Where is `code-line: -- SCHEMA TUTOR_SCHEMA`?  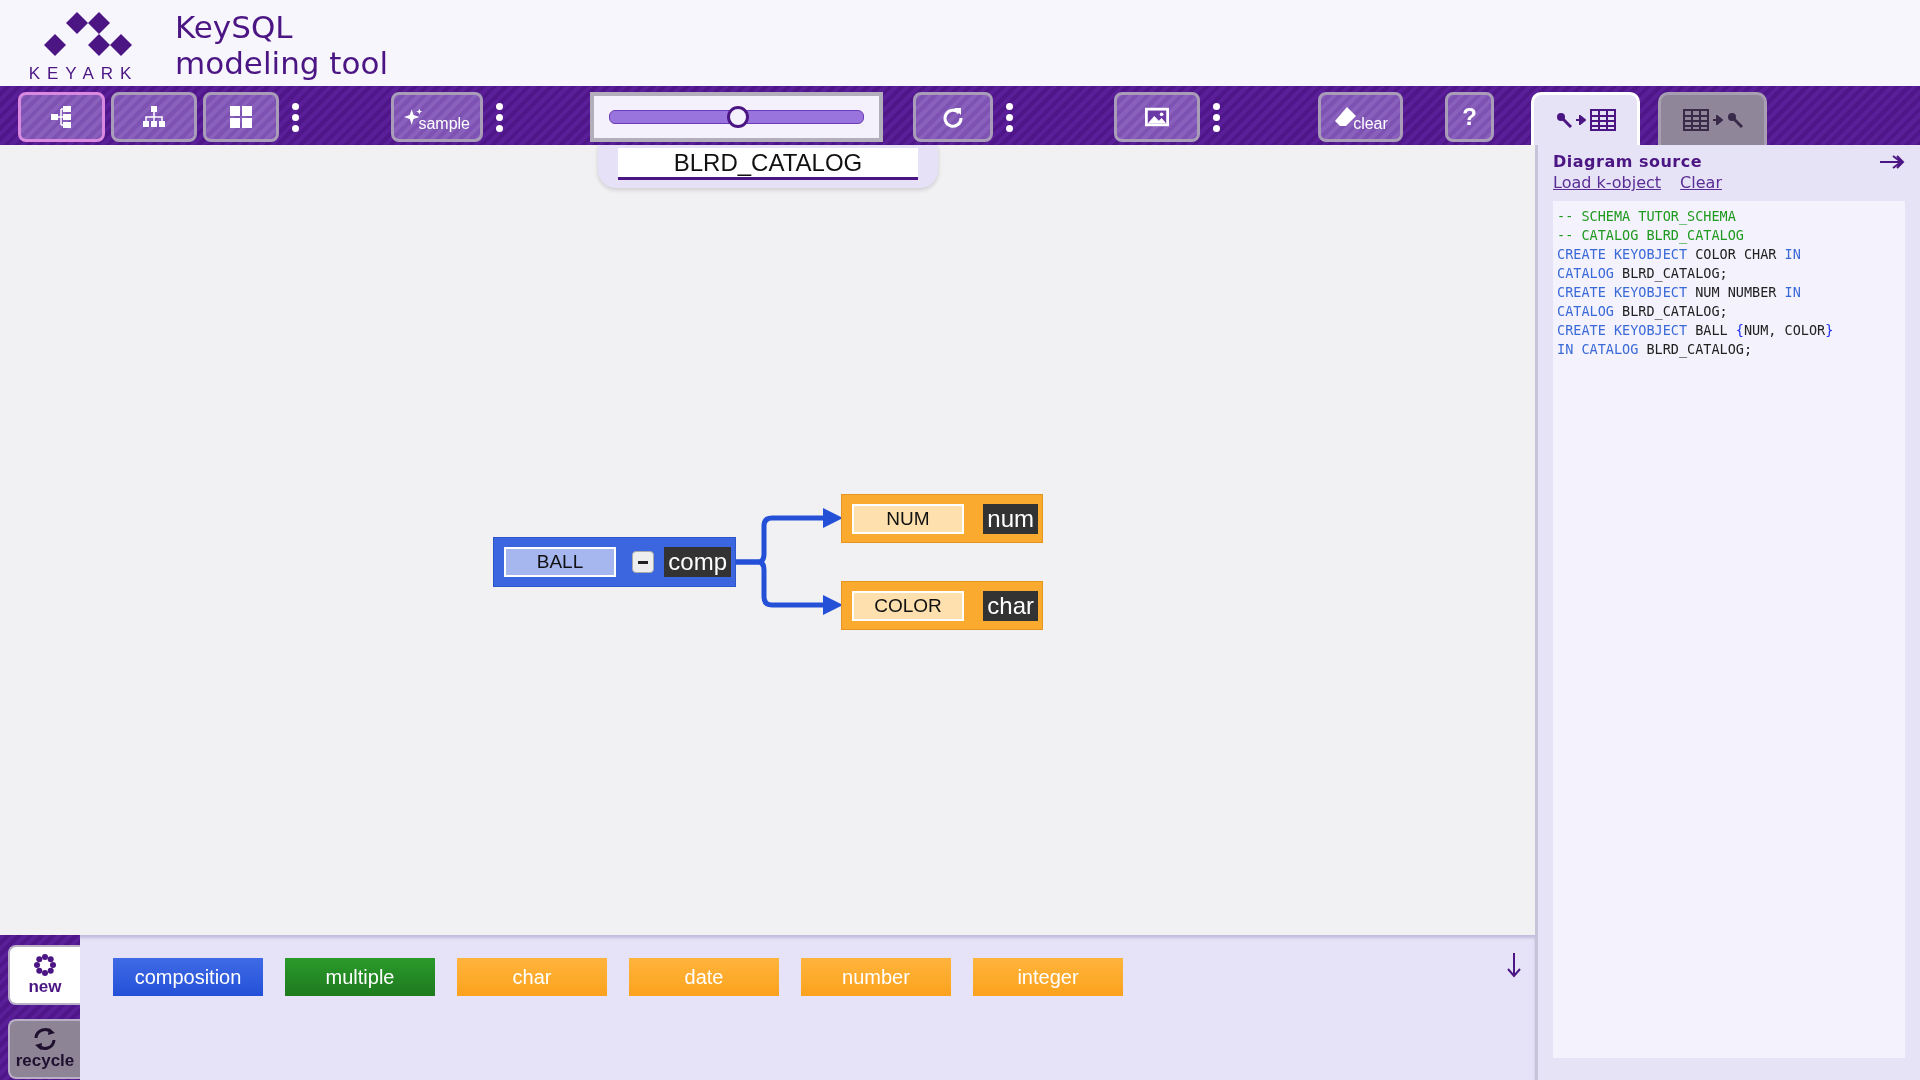
code-line: -- SCHEMA TUTOR_SCHEMA is located at coordinates (1647, 216).